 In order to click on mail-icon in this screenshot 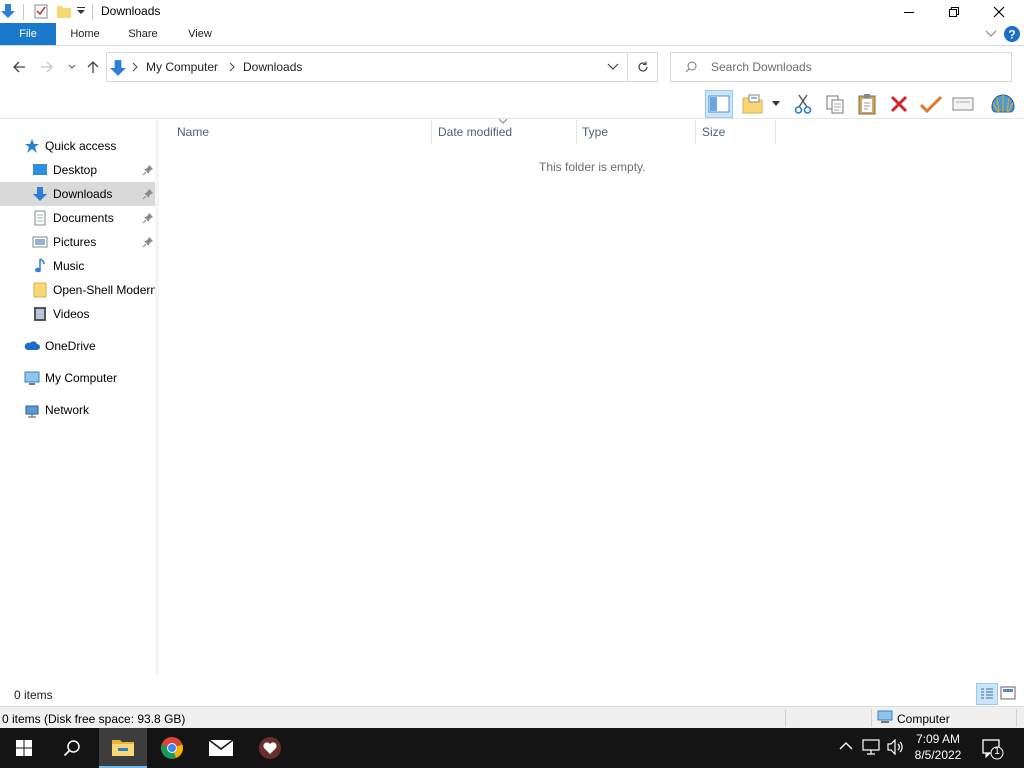, I will do `click(221, 747)`.